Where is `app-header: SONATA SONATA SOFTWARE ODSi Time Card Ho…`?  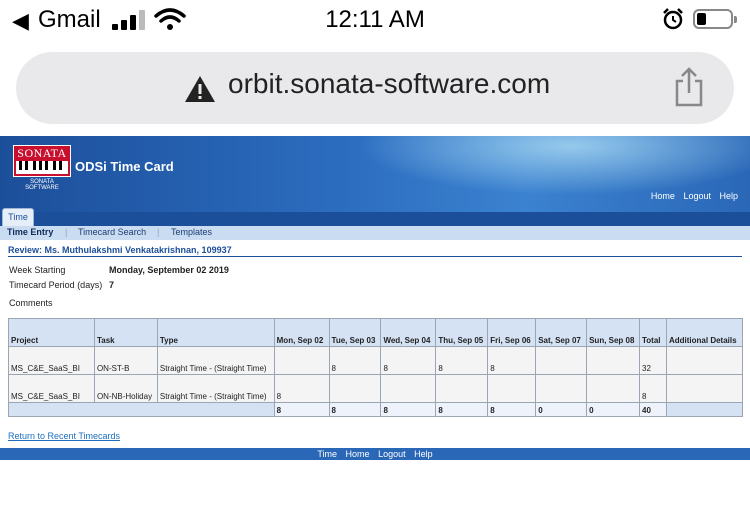
app-header: SONATA SONATA SOFTWARE ODSi Time Card Ho… is located at coordinates (375, 174).